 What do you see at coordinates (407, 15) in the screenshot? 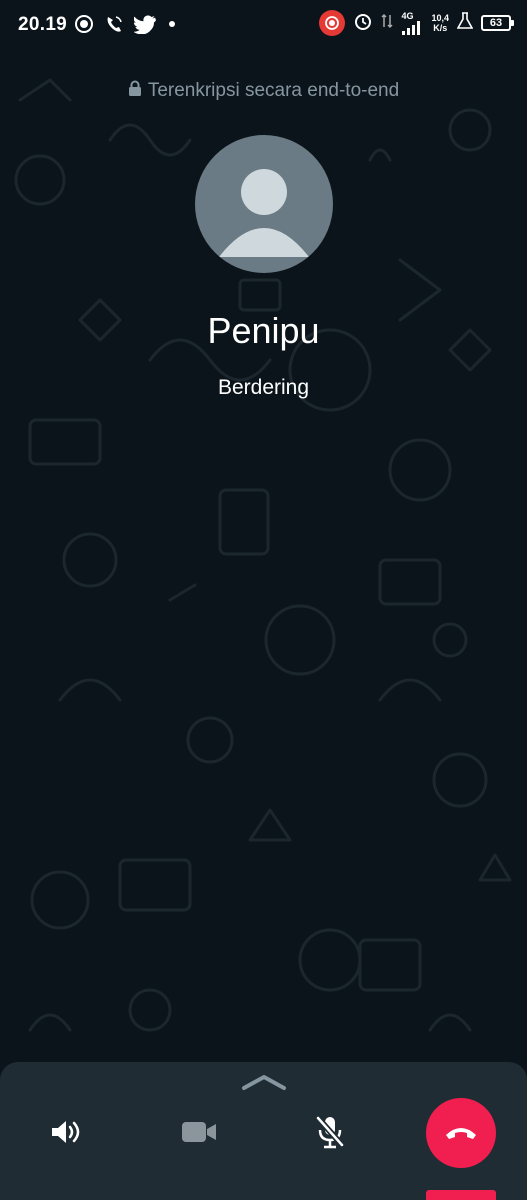
I see `network-type-label: 4G` at bounding box center [407, 15].